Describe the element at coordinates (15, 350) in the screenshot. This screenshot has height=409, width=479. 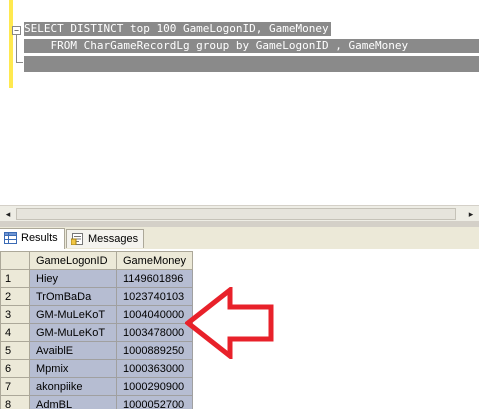
I see `row-number: 5` at that location.